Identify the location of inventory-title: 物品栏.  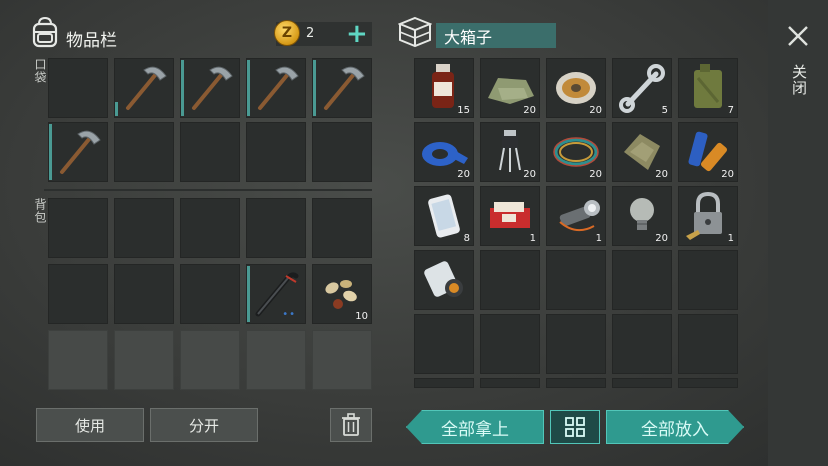
(91, 41).